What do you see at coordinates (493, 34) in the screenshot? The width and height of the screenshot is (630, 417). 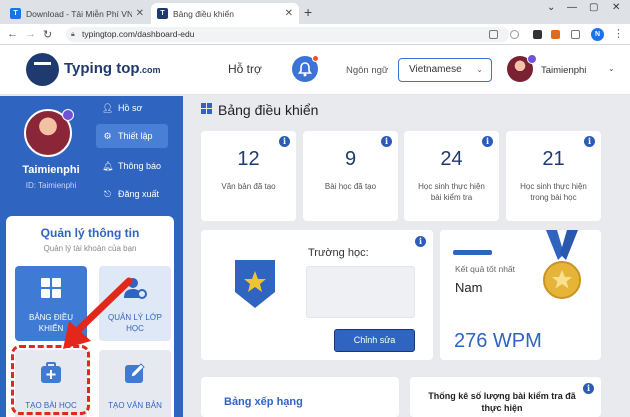 I see `share-icon` at bounding box center [493, 34].